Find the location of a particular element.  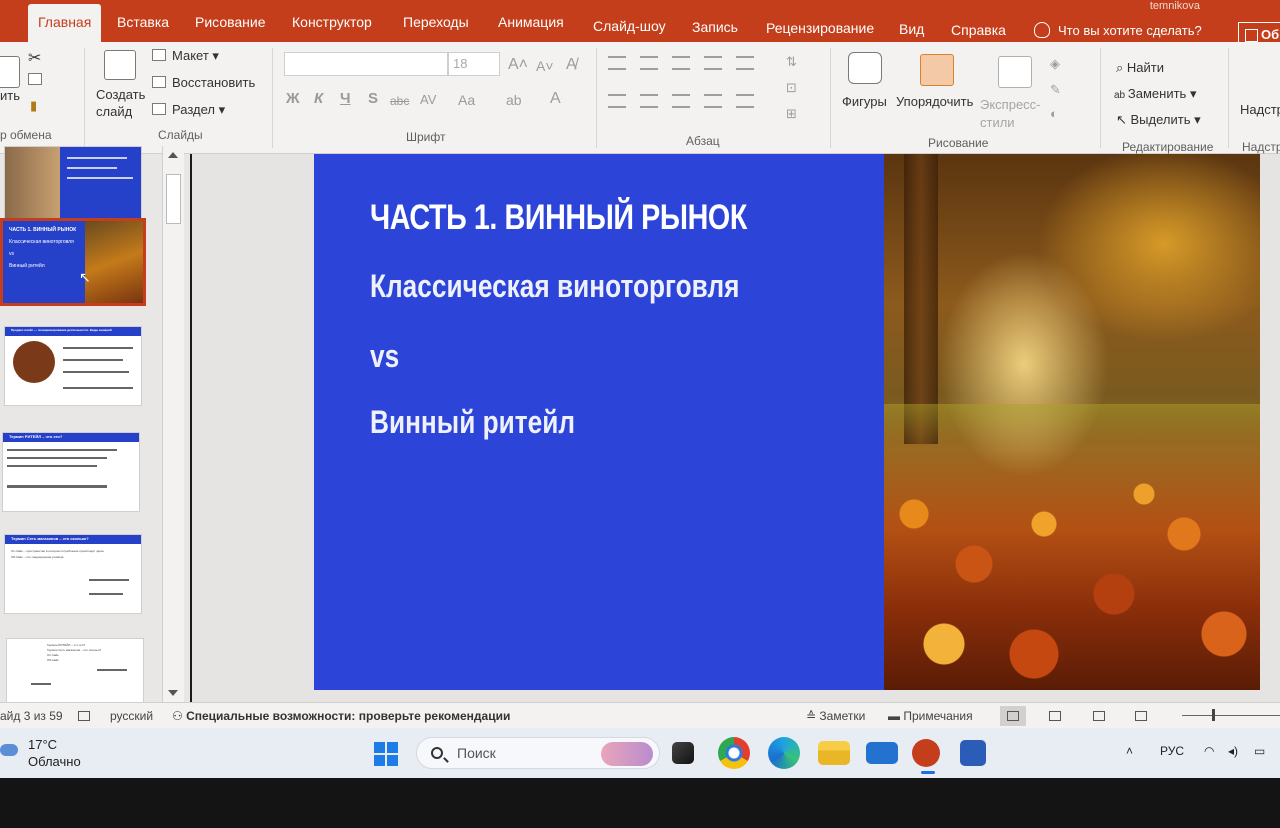

line-spacing-icon is located at coordinates (745, 63).